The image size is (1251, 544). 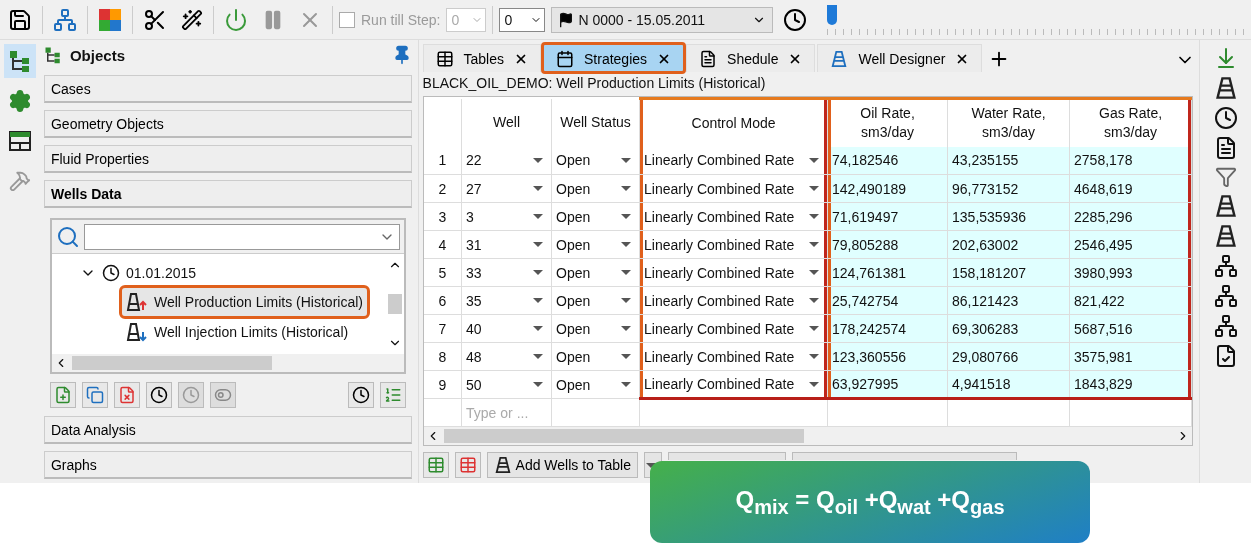 I want to click on table-cell: 3575,981, so click(x=1130, y=356).